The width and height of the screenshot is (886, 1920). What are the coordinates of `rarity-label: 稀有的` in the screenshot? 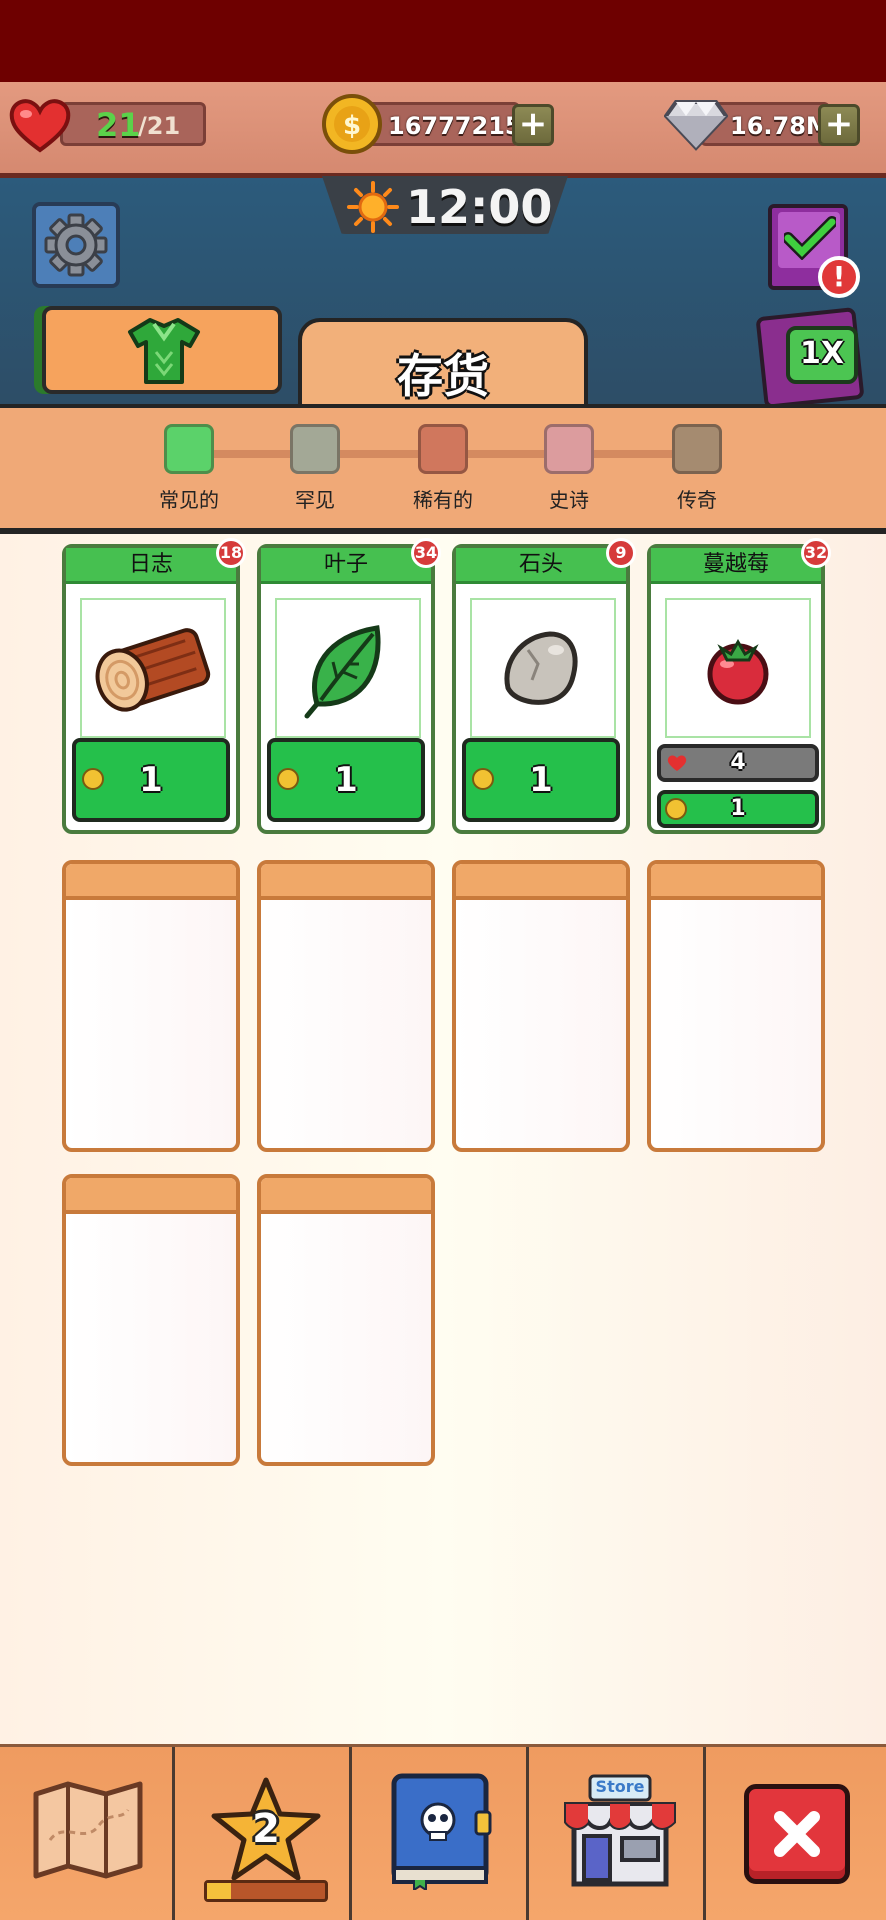 It's located at (443, 500).